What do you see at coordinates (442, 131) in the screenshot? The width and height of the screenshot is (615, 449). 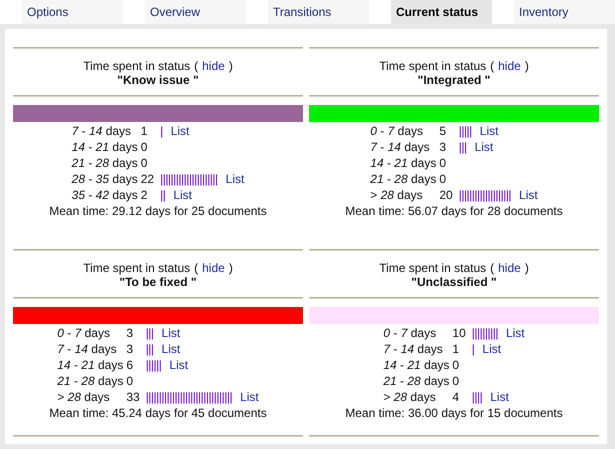 I see `count: 5` at bounding box center [442, 131].